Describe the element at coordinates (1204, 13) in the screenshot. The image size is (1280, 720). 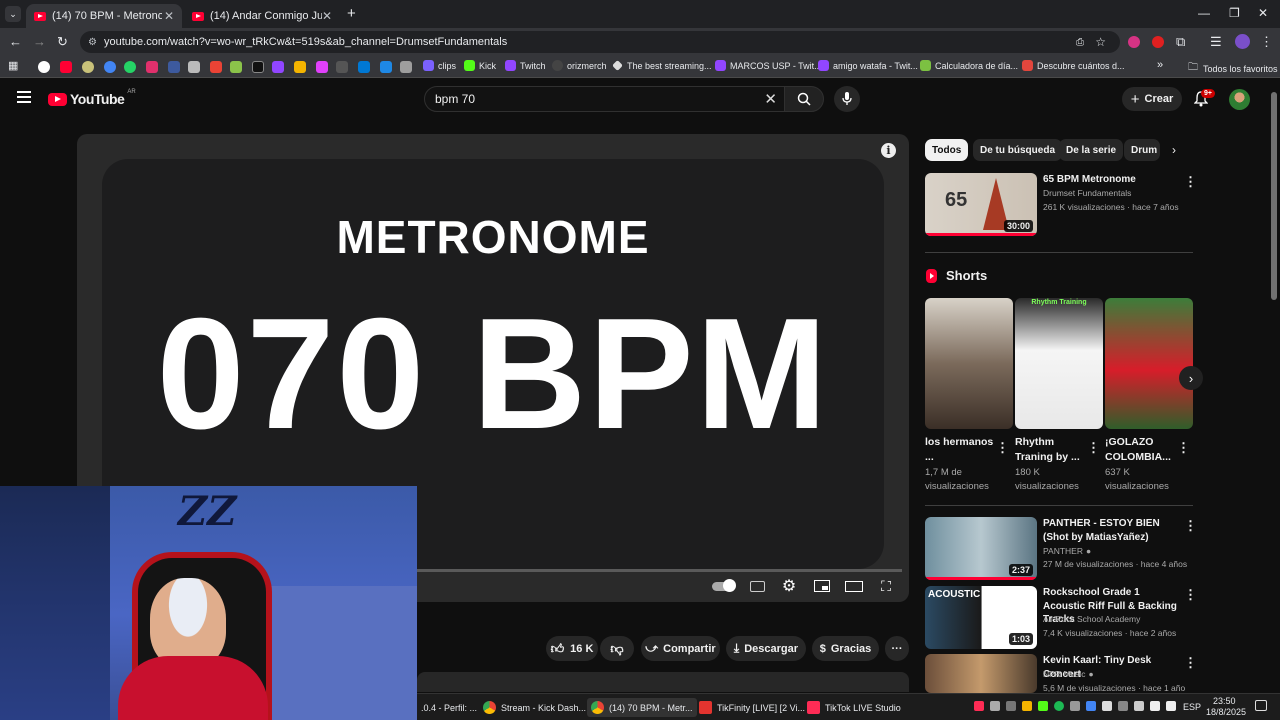
I see `minimize-icon: —` at that location.